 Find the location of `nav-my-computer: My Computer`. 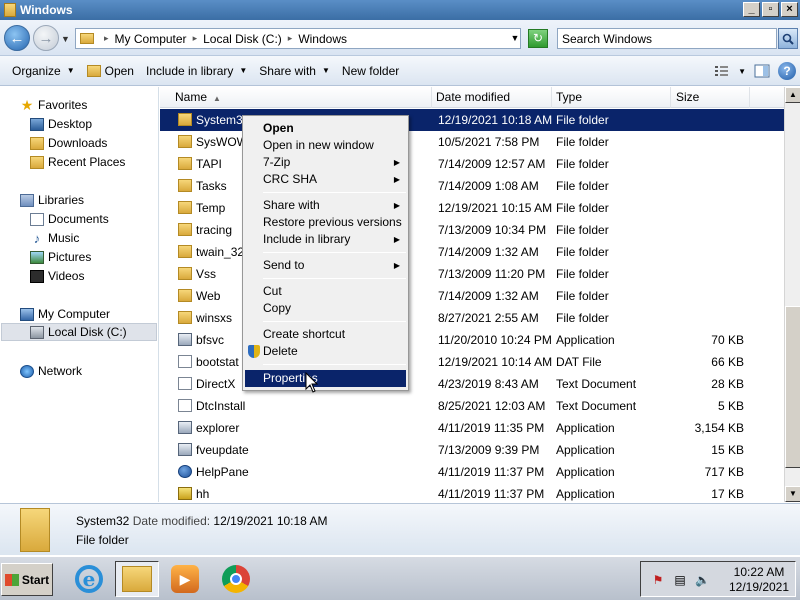

nav-my-computer: My Computer is located at coordinates (65, 314).